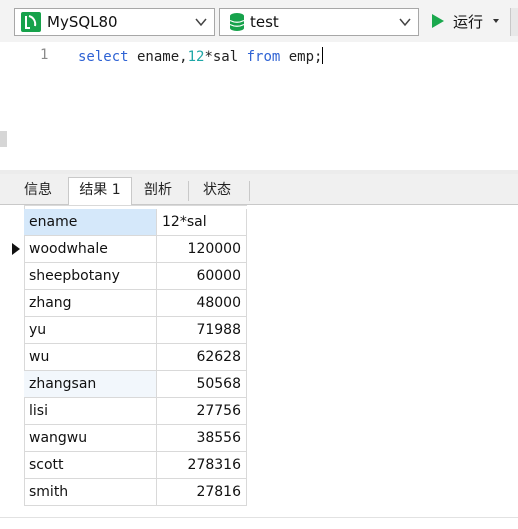  I want to click on table-row: sheepbotany 60000, so click(125, 276).